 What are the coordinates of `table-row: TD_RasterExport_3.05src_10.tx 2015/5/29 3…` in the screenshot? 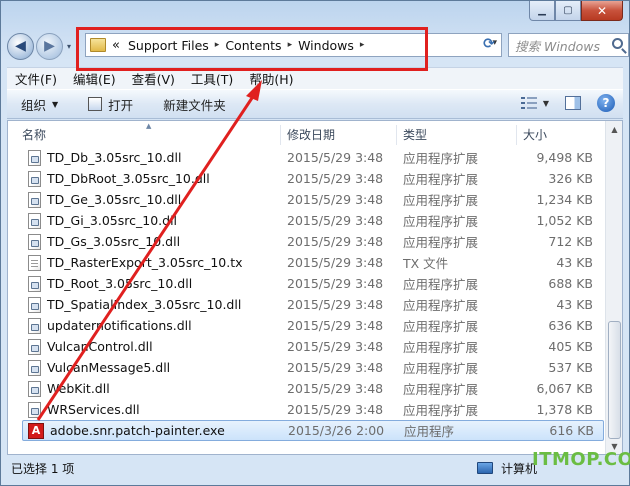 It's located at (306, 262).